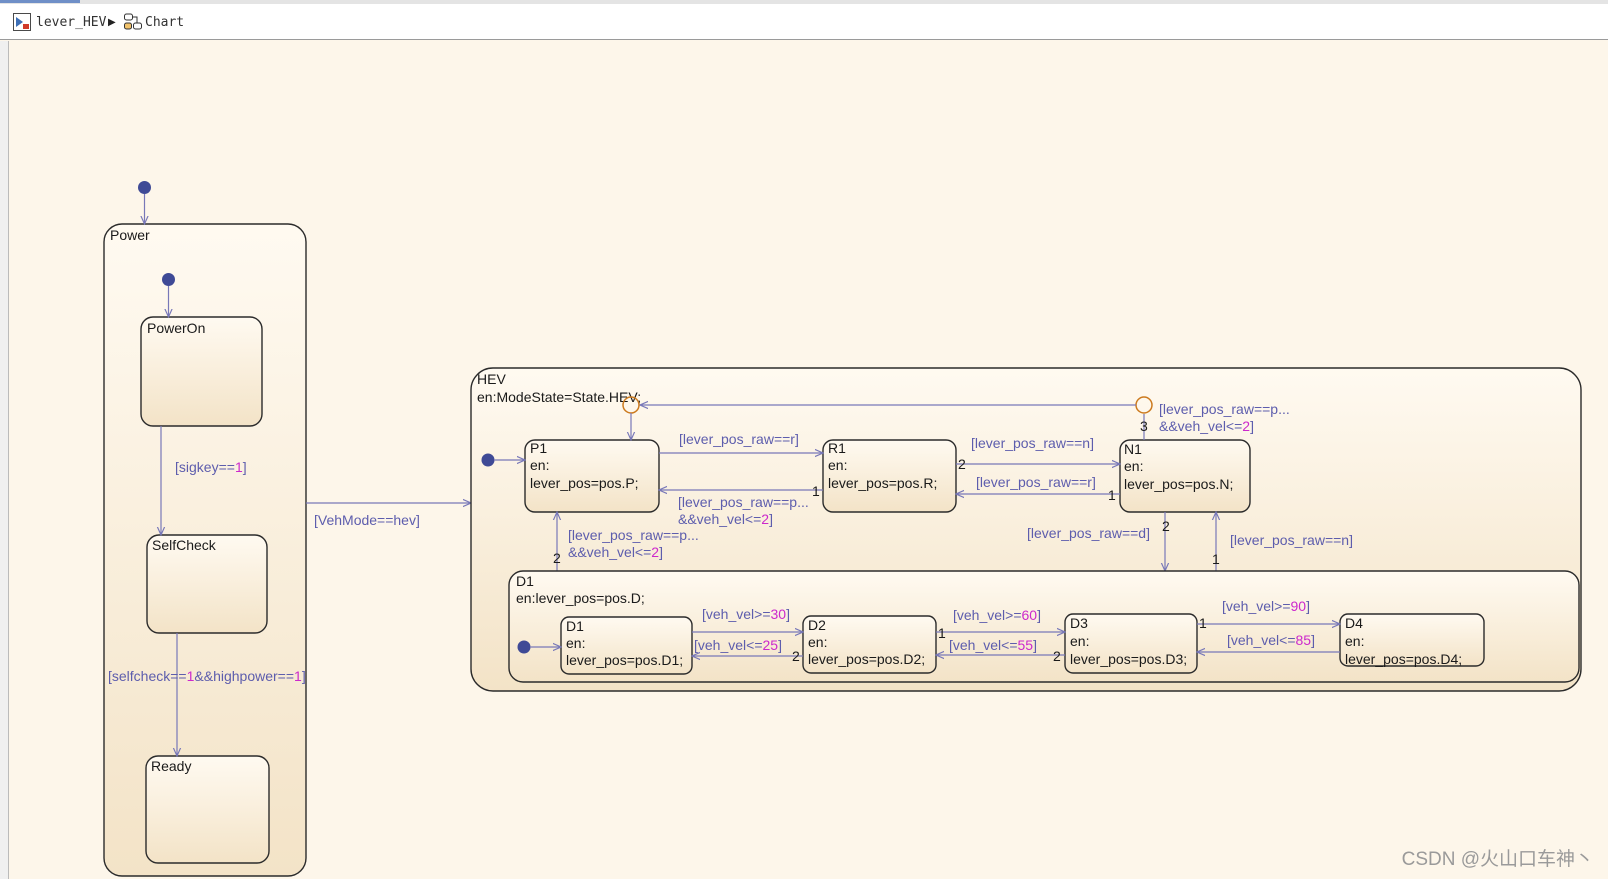 The width and height of the screenshot is (1608, 879). Describe the element at coordinates (1144, 426) in the screenshot. I see `order-n-out-p: 3` at that location.